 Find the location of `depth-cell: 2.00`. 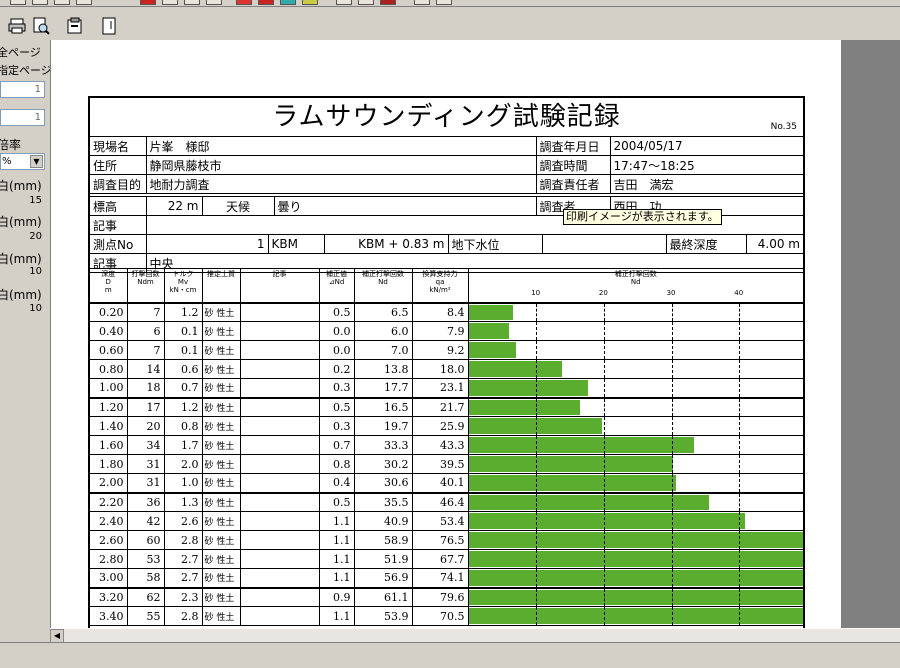

depth-cell: 2.00 is located at coordinates (109, 483).